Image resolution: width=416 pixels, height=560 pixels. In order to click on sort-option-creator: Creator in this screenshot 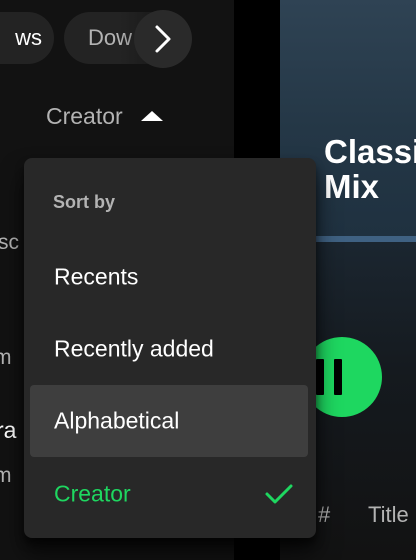, I will do `click(169, 494)`.